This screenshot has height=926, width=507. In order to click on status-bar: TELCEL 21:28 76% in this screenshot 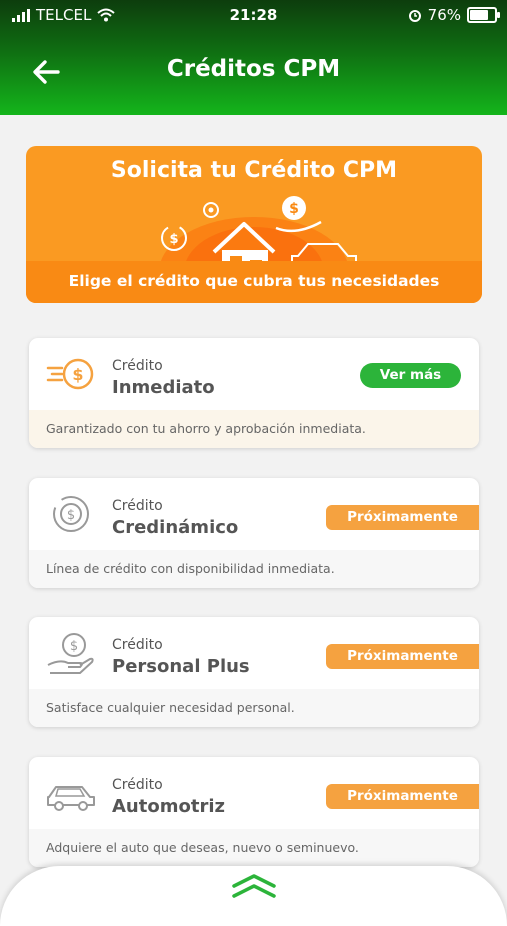, I will do `click(253, 16)`.